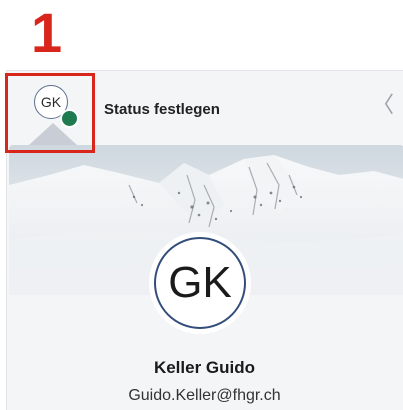  What do you see at coordinates (204, 395) in the screenshot?
I see `profile-email: Guido.Keller@fhgr.ch` at bounding box center [204, 395].